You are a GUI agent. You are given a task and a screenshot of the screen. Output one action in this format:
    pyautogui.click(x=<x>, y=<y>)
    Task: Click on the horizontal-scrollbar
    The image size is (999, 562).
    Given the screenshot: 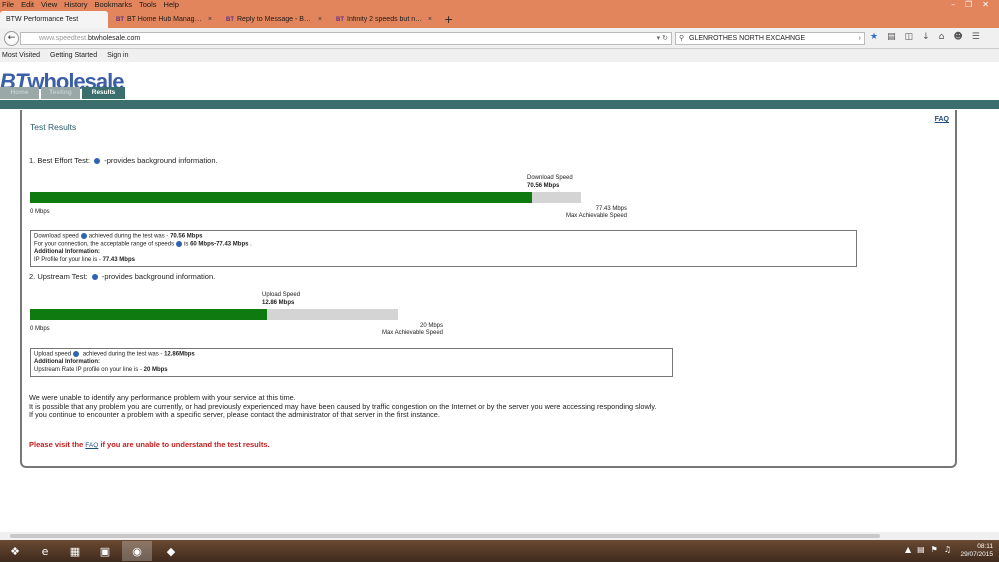 What is the action you would take?
    pyautogui.click(x=499, y=536)
    